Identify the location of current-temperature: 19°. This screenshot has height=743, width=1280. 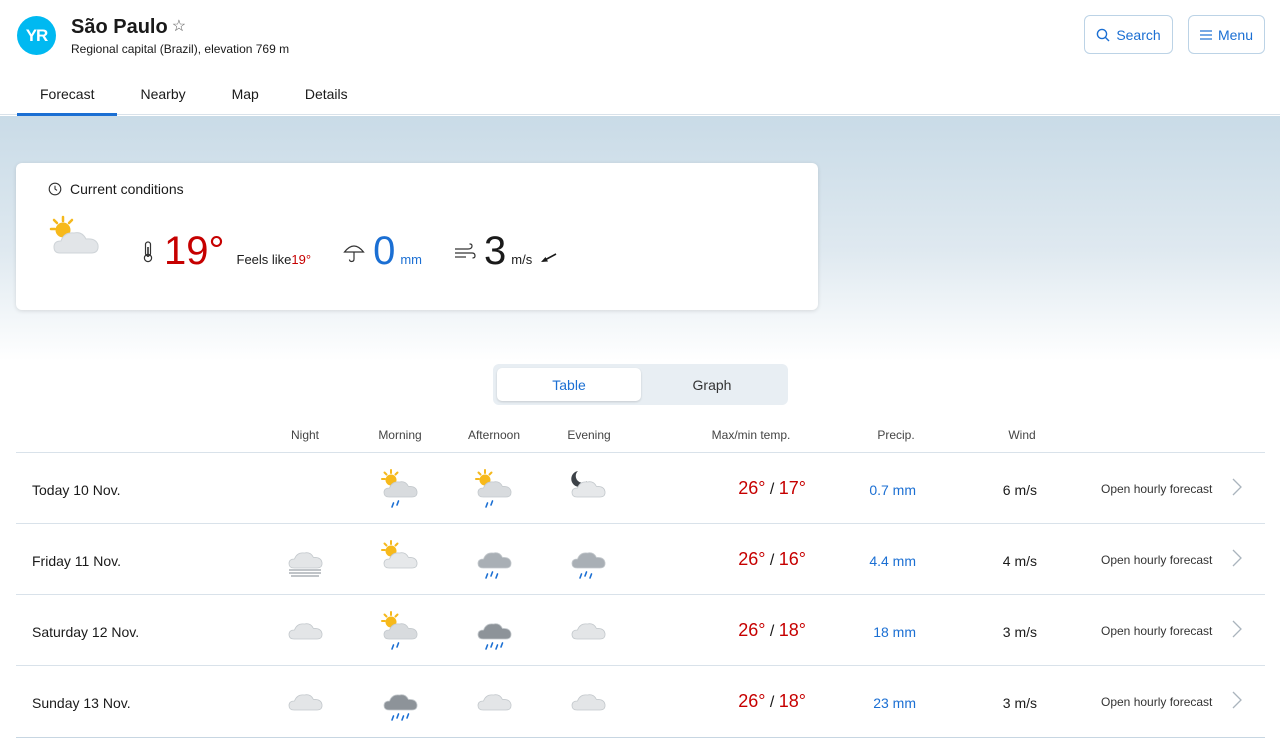
(194, 251).